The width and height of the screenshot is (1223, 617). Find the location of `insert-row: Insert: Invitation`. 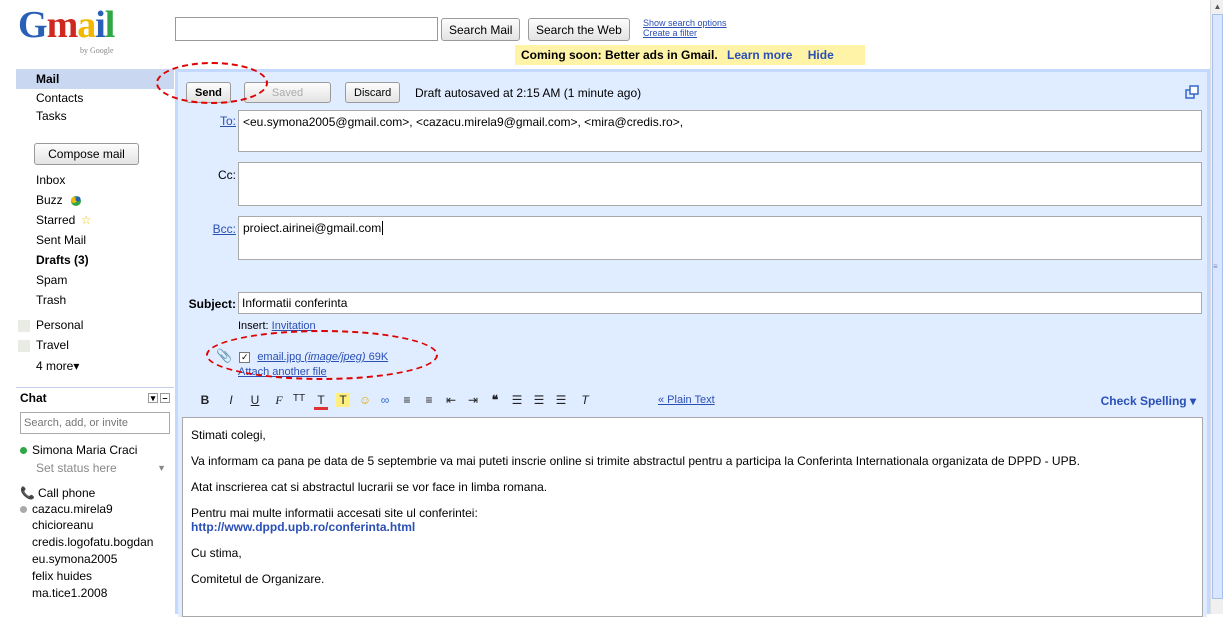

insert-row: Insert: Invitation is located at coordinates (277, 326).